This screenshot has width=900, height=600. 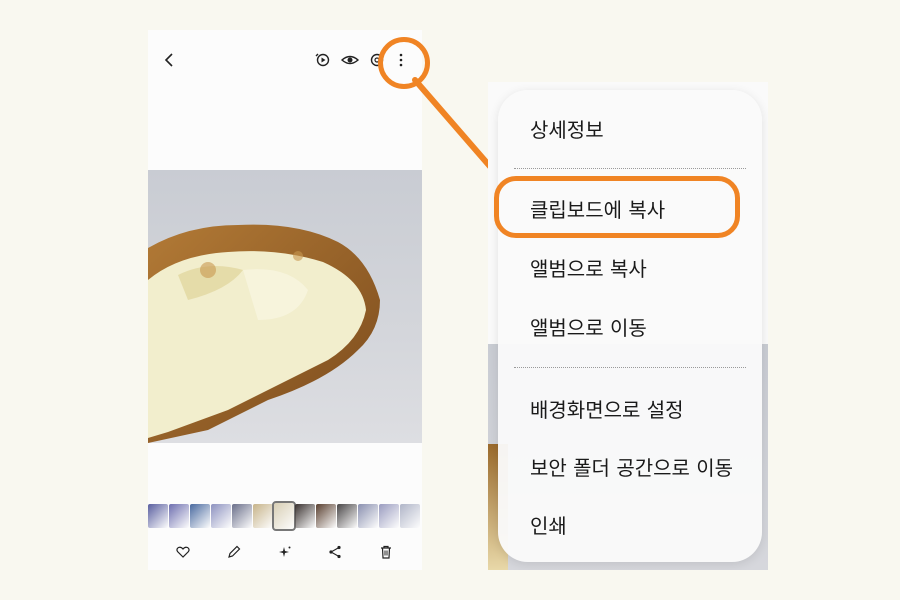 What do you see at coordinates (323, 60) in the screenshot?
I see `remaster-icon` at bounding box center [323, 60].